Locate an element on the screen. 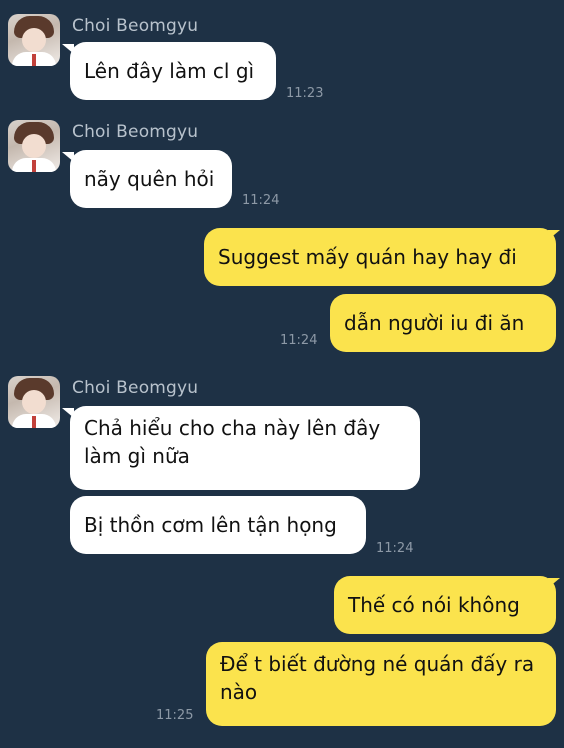 Image resolution: width=564 pixels, height=748 pixels. message-bubble-outgoing: dẫn người iu đi ăn is located at coordinates (443, 323).